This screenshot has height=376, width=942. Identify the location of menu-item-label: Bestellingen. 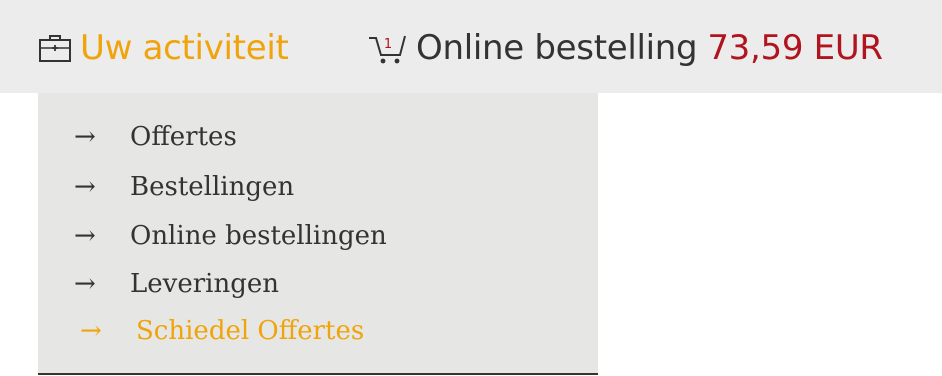
(212, 187).